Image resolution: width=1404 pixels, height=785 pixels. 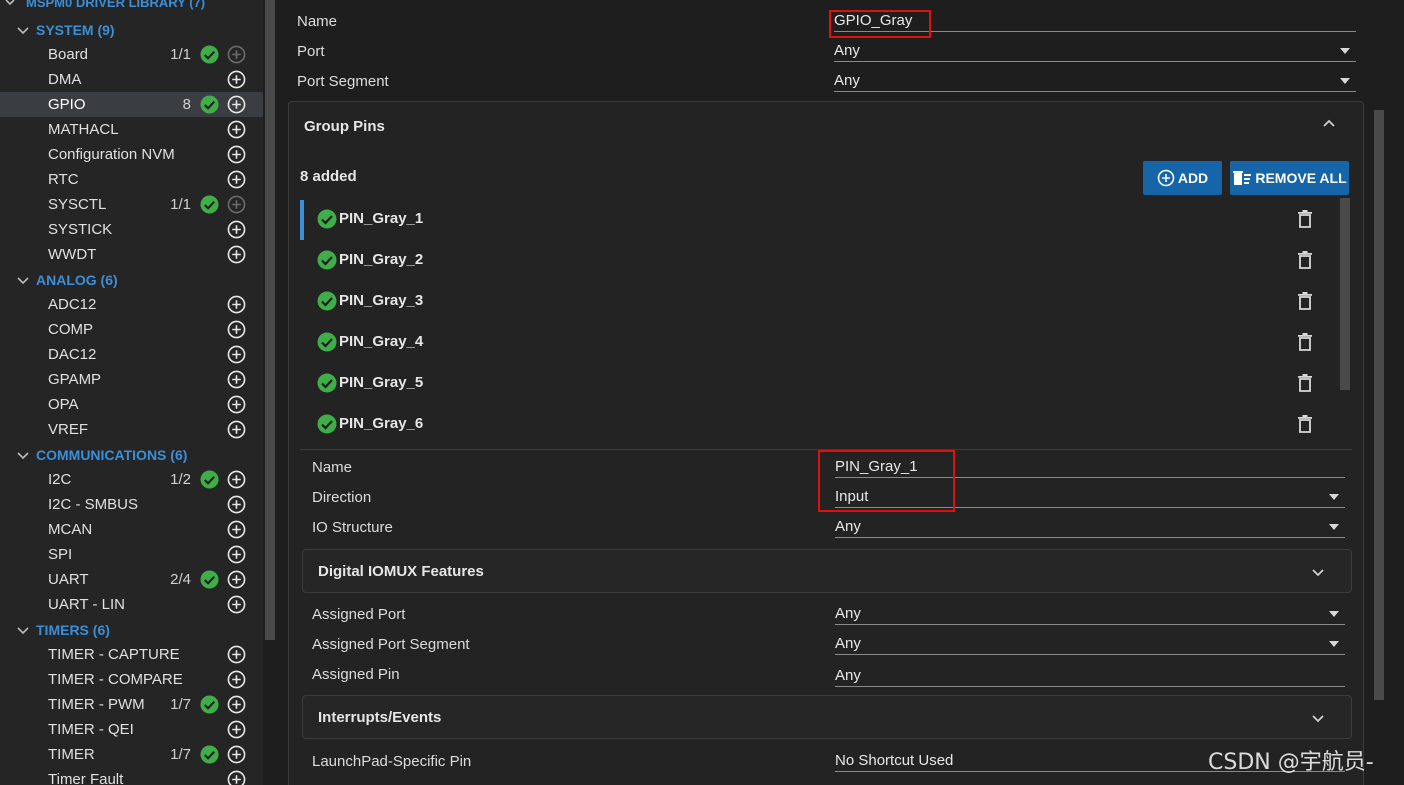 I want to click on sidebar-item-timer: TIMER 1/7, so click(x=131, y=754).